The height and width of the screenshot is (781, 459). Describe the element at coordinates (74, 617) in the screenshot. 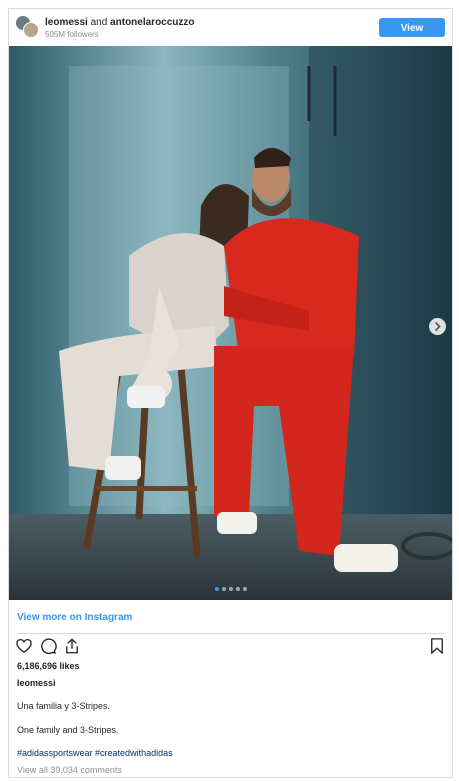

I see `view-more-link: View more on Instagram` at that location.